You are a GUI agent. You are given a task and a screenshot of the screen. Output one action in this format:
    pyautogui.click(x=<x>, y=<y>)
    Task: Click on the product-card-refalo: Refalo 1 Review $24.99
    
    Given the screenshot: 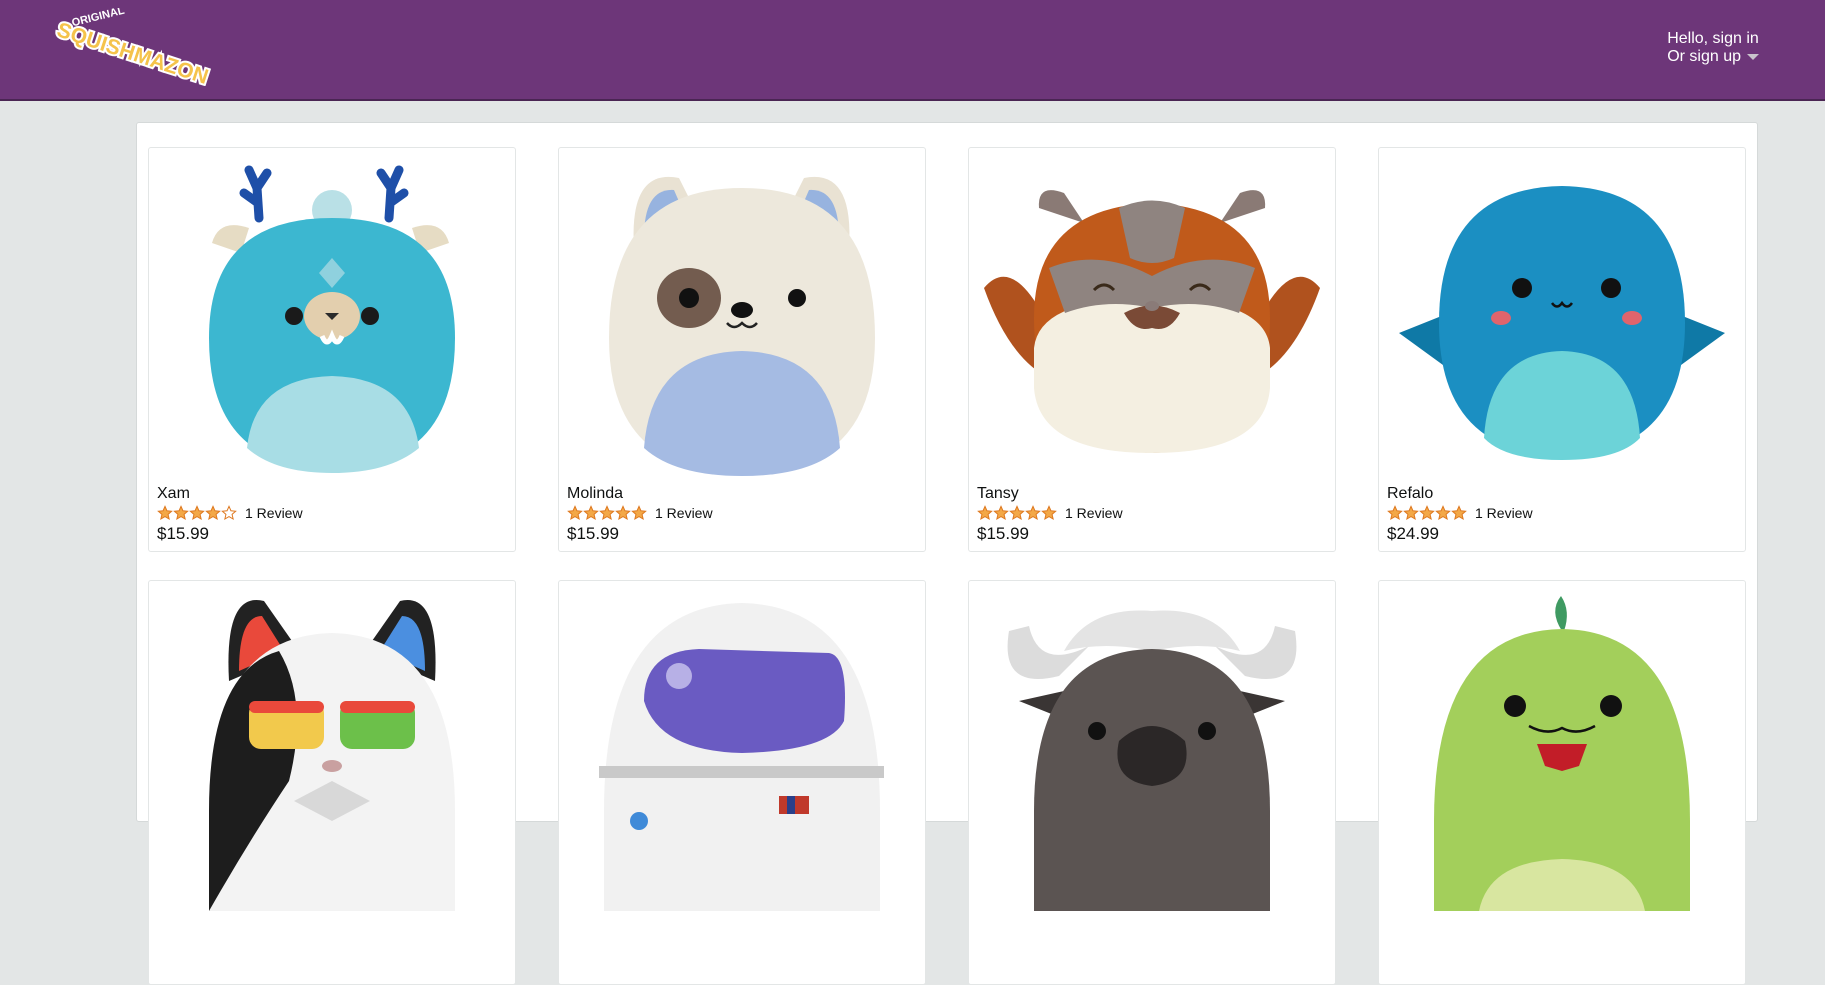 What is the action you would take?
    pyautogui.click(x=1562, y=349)
    